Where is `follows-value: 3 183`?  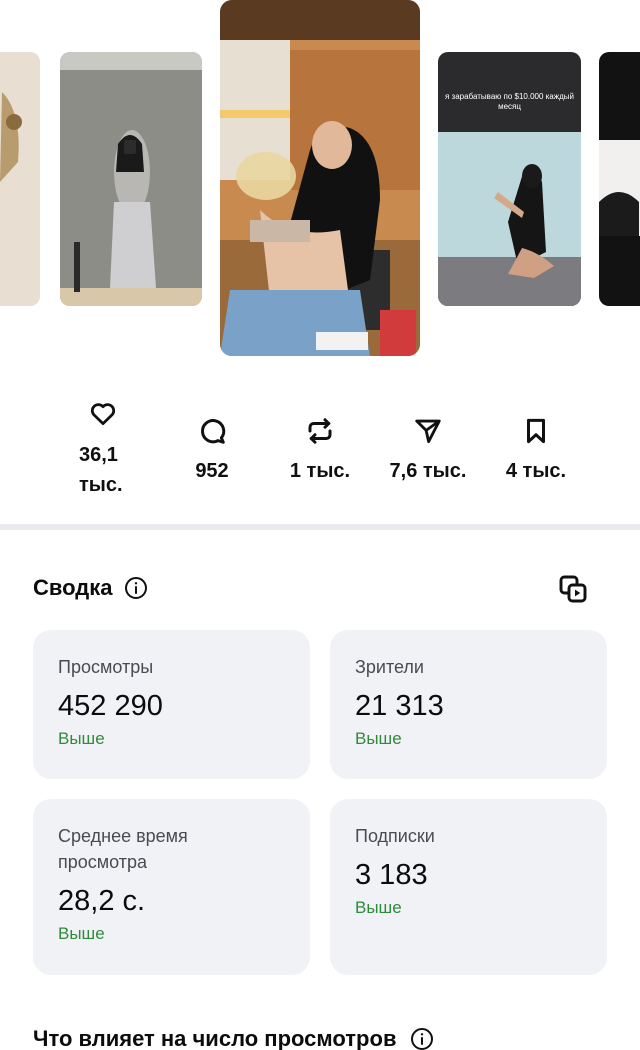 follows-value: 3 183 is located at coordinates (391, 875).